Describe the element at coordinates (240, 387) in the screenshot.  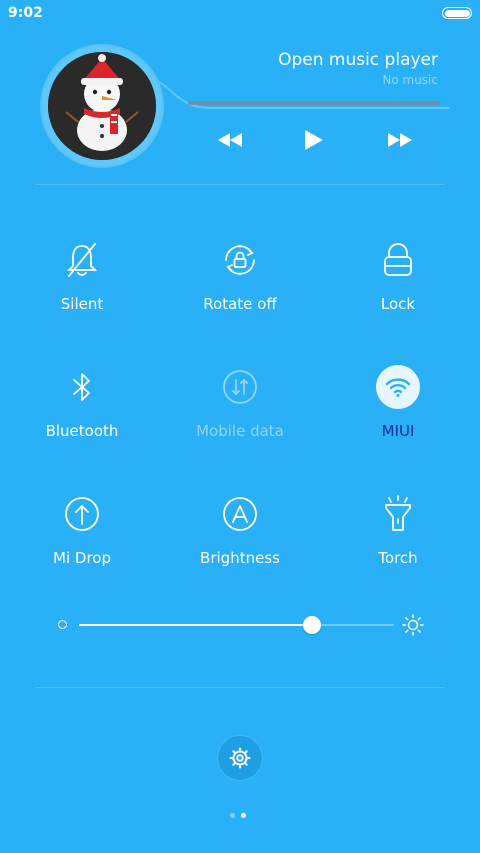
I see `mobile-data-icon` at that location.